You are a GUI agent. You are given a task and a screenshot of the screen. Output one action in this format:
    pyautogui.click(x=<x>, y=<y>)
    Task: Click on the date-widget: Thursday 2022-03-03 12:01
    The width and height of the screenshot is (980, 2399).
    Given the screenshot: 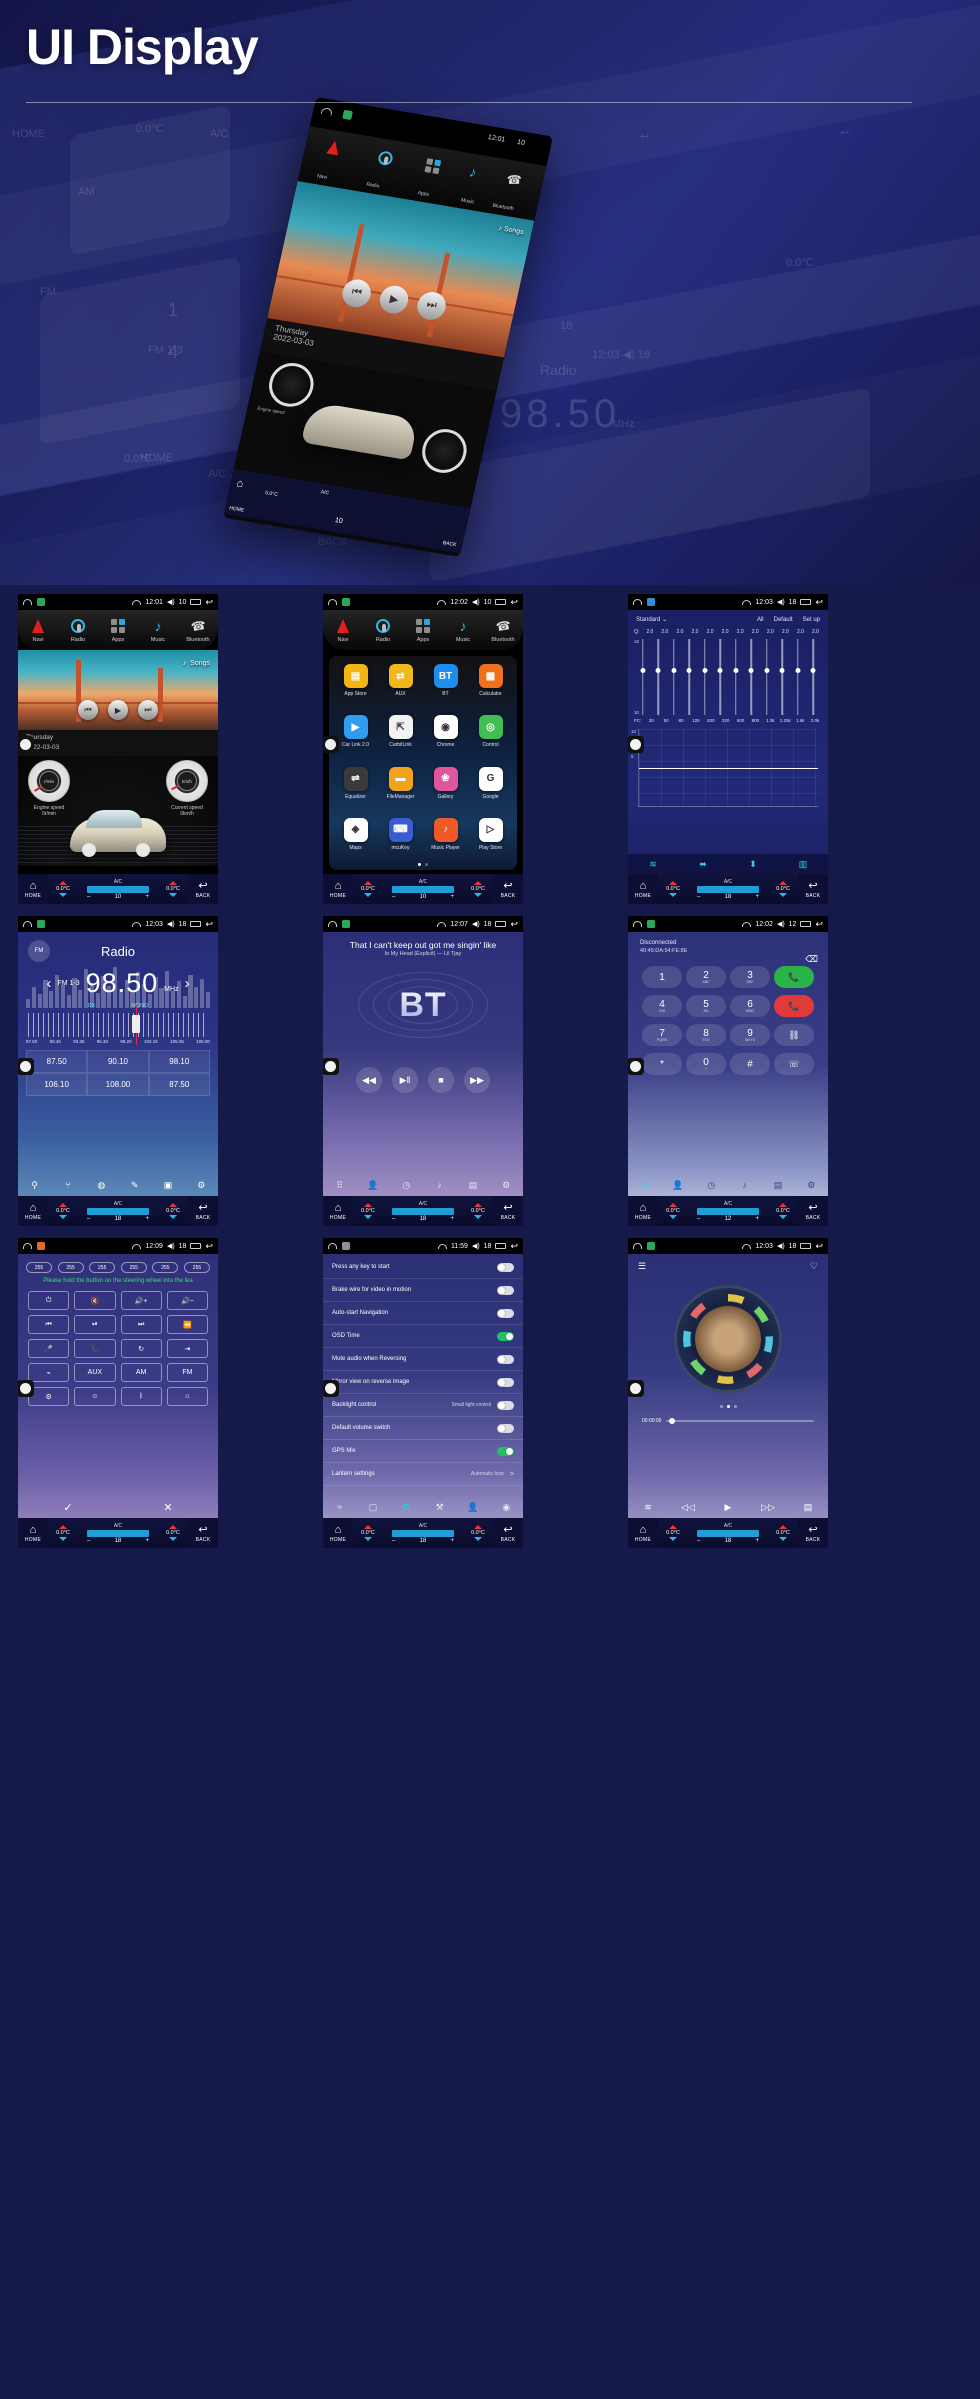 What is the action you would take?
    pyautogui.click(x=118, y=814)
    